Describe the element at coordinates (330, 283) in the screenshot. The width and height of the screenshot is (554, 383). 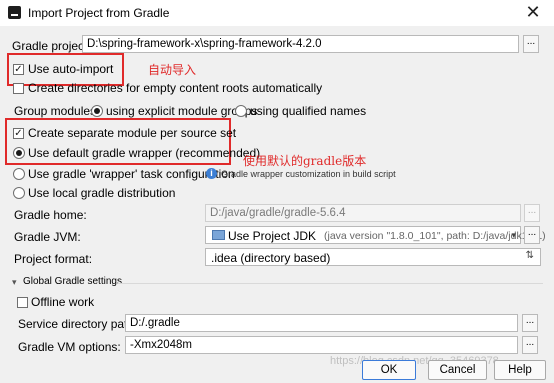
I see `divider` at that location.